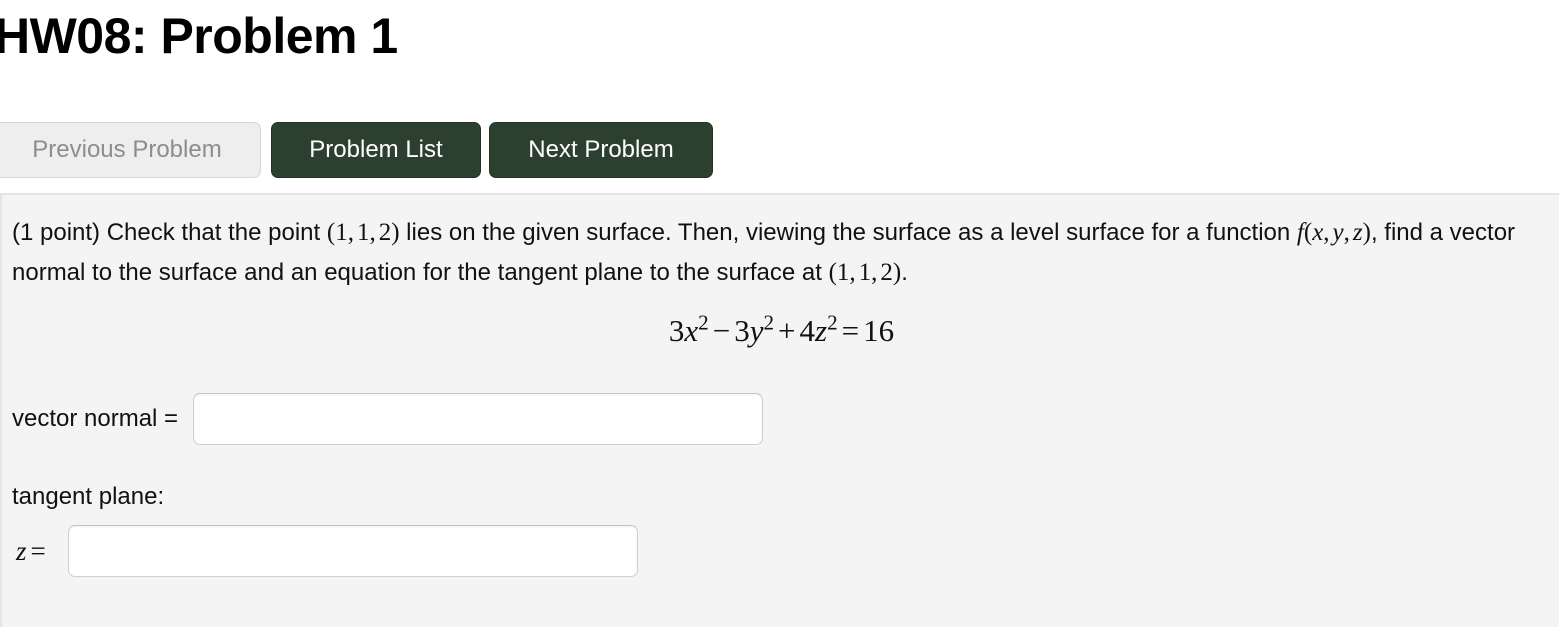 Image resolution: width=1559 pixels, height=627 pixels. I want to click on func-var-x: x, so click(1318, 232).